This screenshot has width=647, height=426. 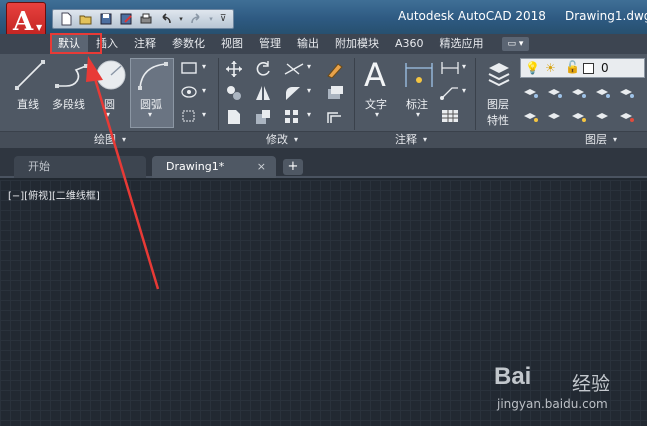 I want to click on annotation-arrow-icon, so click(x=123, y=173).